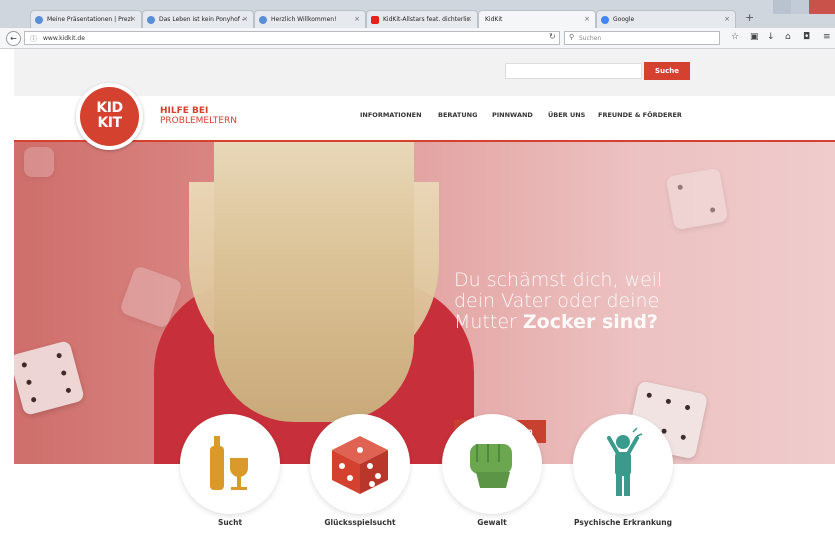 This screenshot has height=549, width=835. I want to click on navigation-toolbar: ← ⓘ www.kidkit.de ↻ ⚲ Suchen ☆ ▣ ↓ ⌂ ◘ ≡, so click(417, 38).